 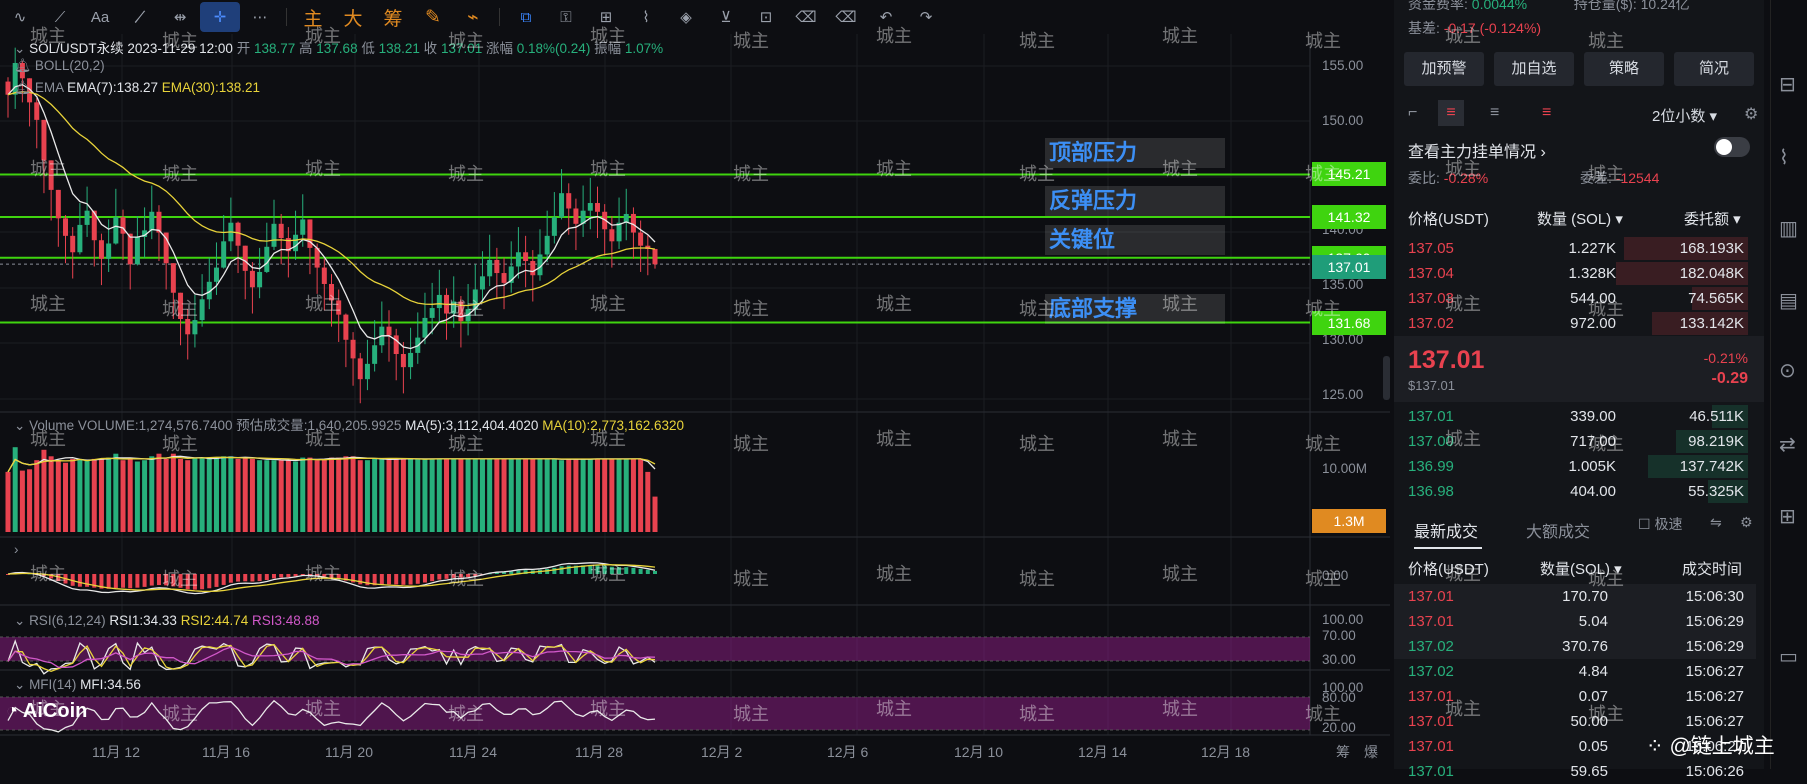 I want to click on data-icon: ▤, so click(x=1788, y=300).